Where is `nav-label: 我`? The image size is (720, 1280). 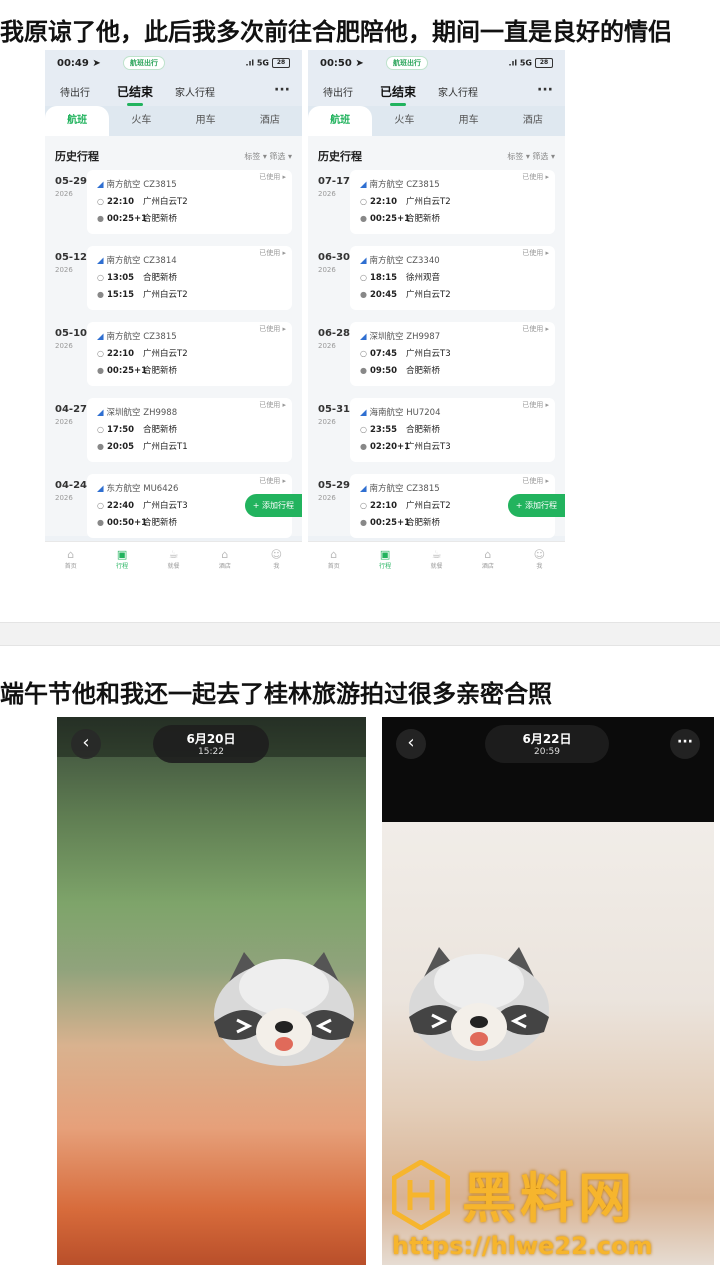
nav-label: 我 is located at coordinates (276, 566).